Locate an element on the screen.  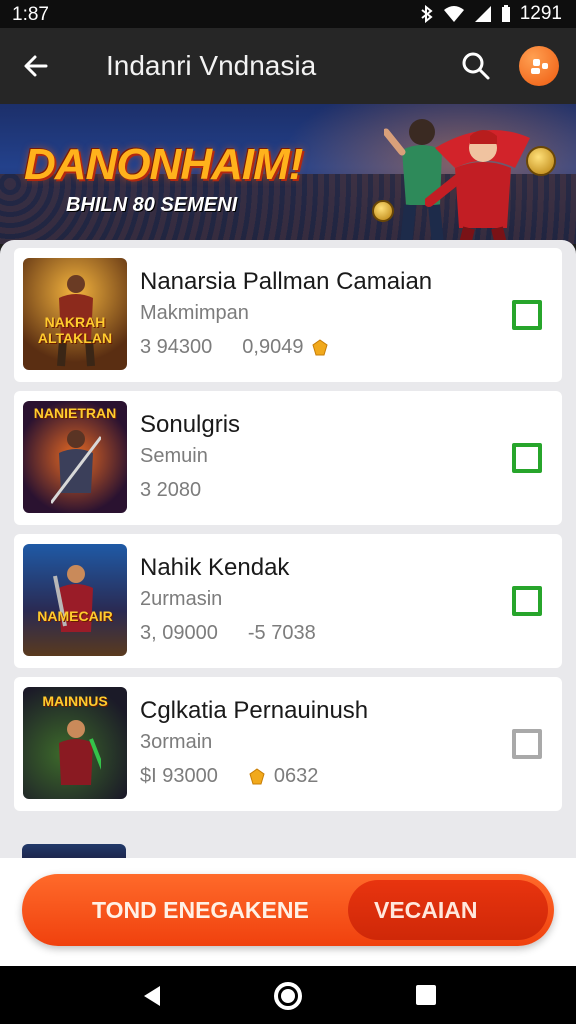
nav-back-icon is located at coordinates (152, 996).